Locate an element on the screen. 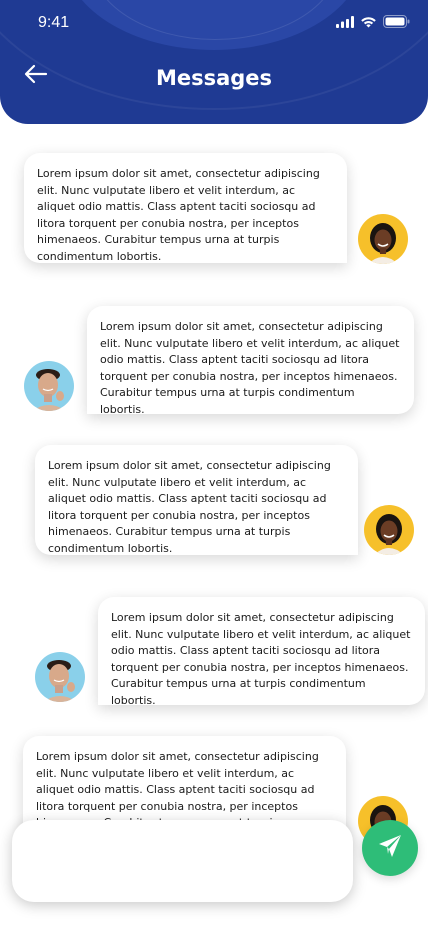  message-input is located at coordinates (182, 861).